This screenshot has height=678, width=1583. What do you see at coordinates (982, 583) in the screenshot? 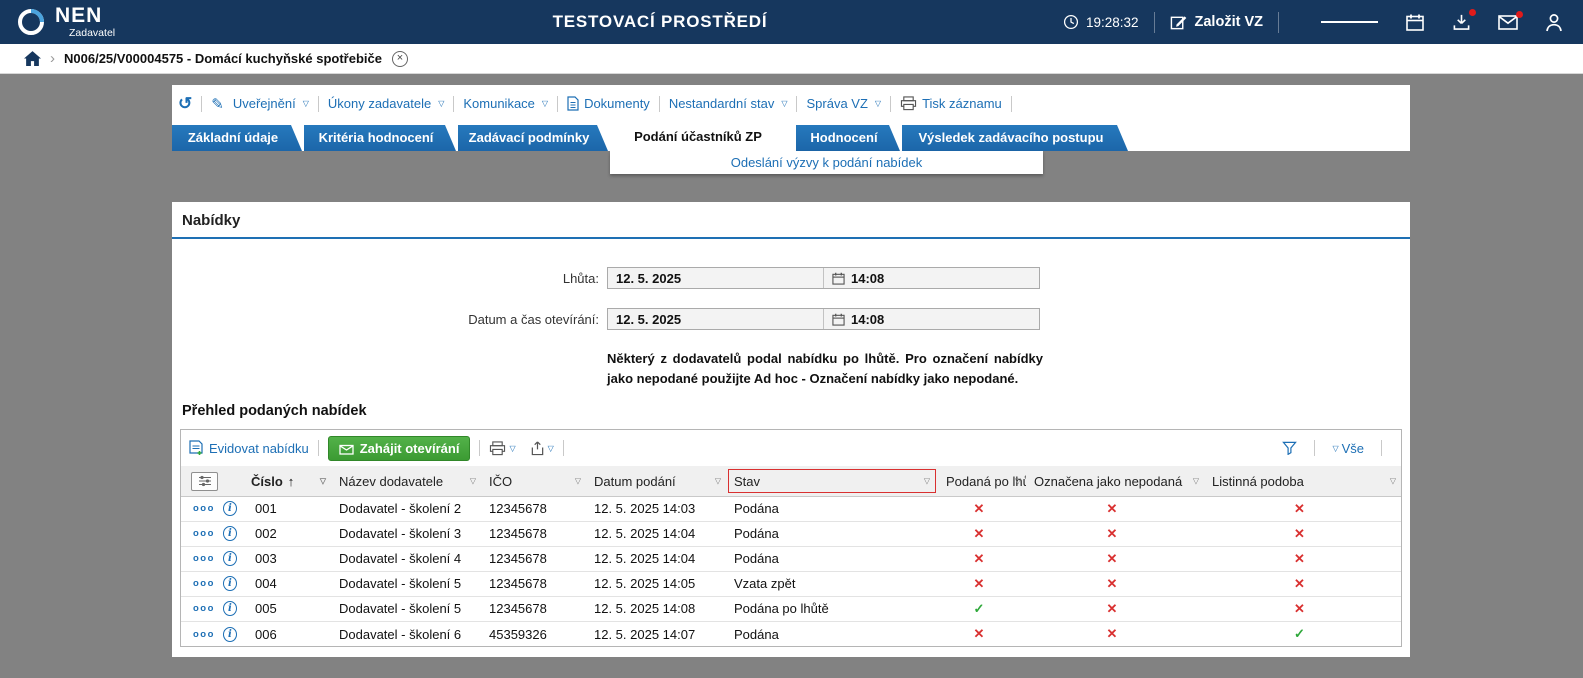
I see `cell-podana-po-lhute: ✕` at bounding box center [982, 583].